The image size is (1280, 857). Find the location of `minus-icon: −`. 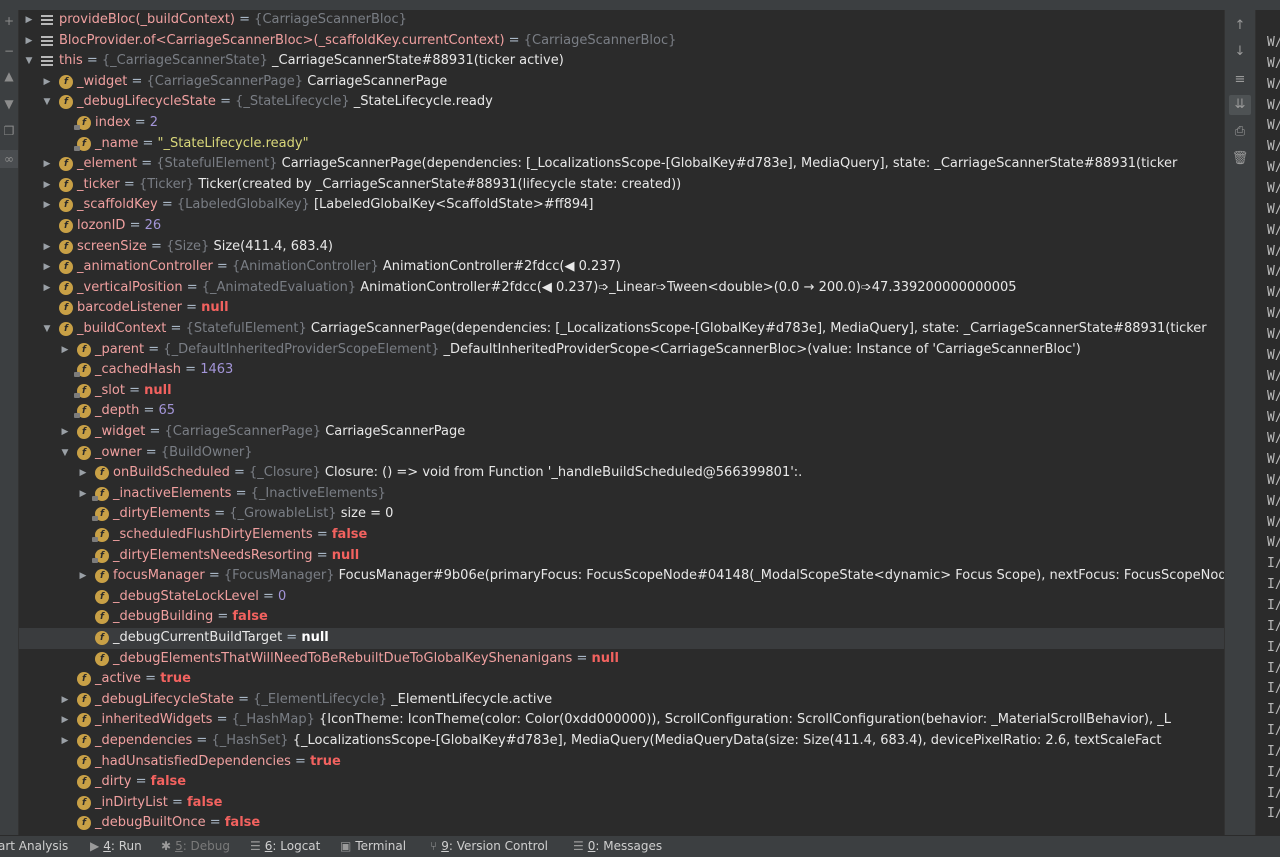

minus-icon: − is located at coordinates (9, 51).